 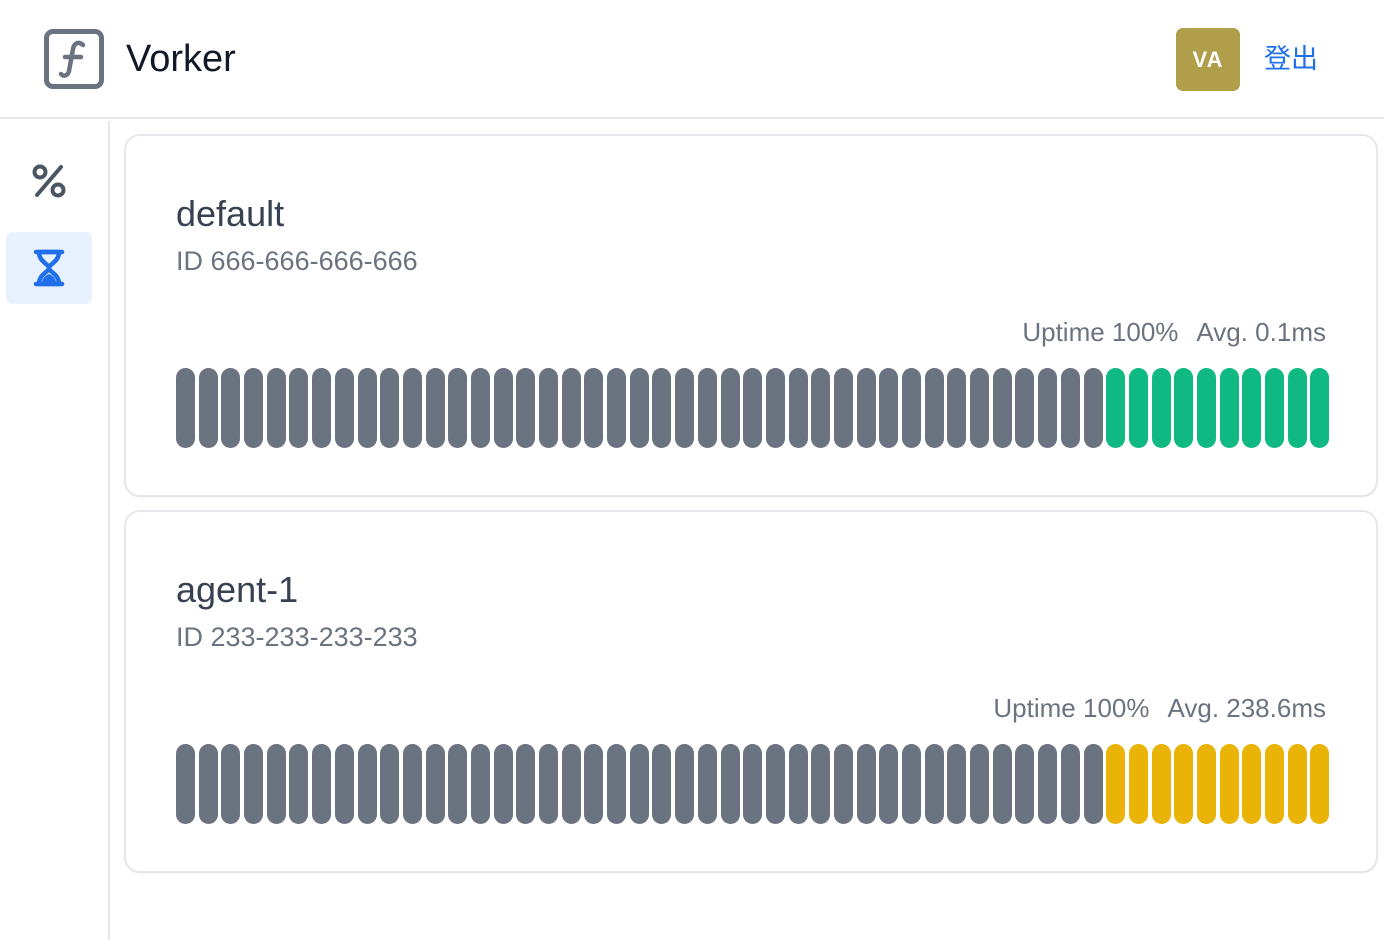 What do you see at coordinates (49, 181) in the screenshot?
I see `sidebar-item-percent` at bounding box center [49, 181].